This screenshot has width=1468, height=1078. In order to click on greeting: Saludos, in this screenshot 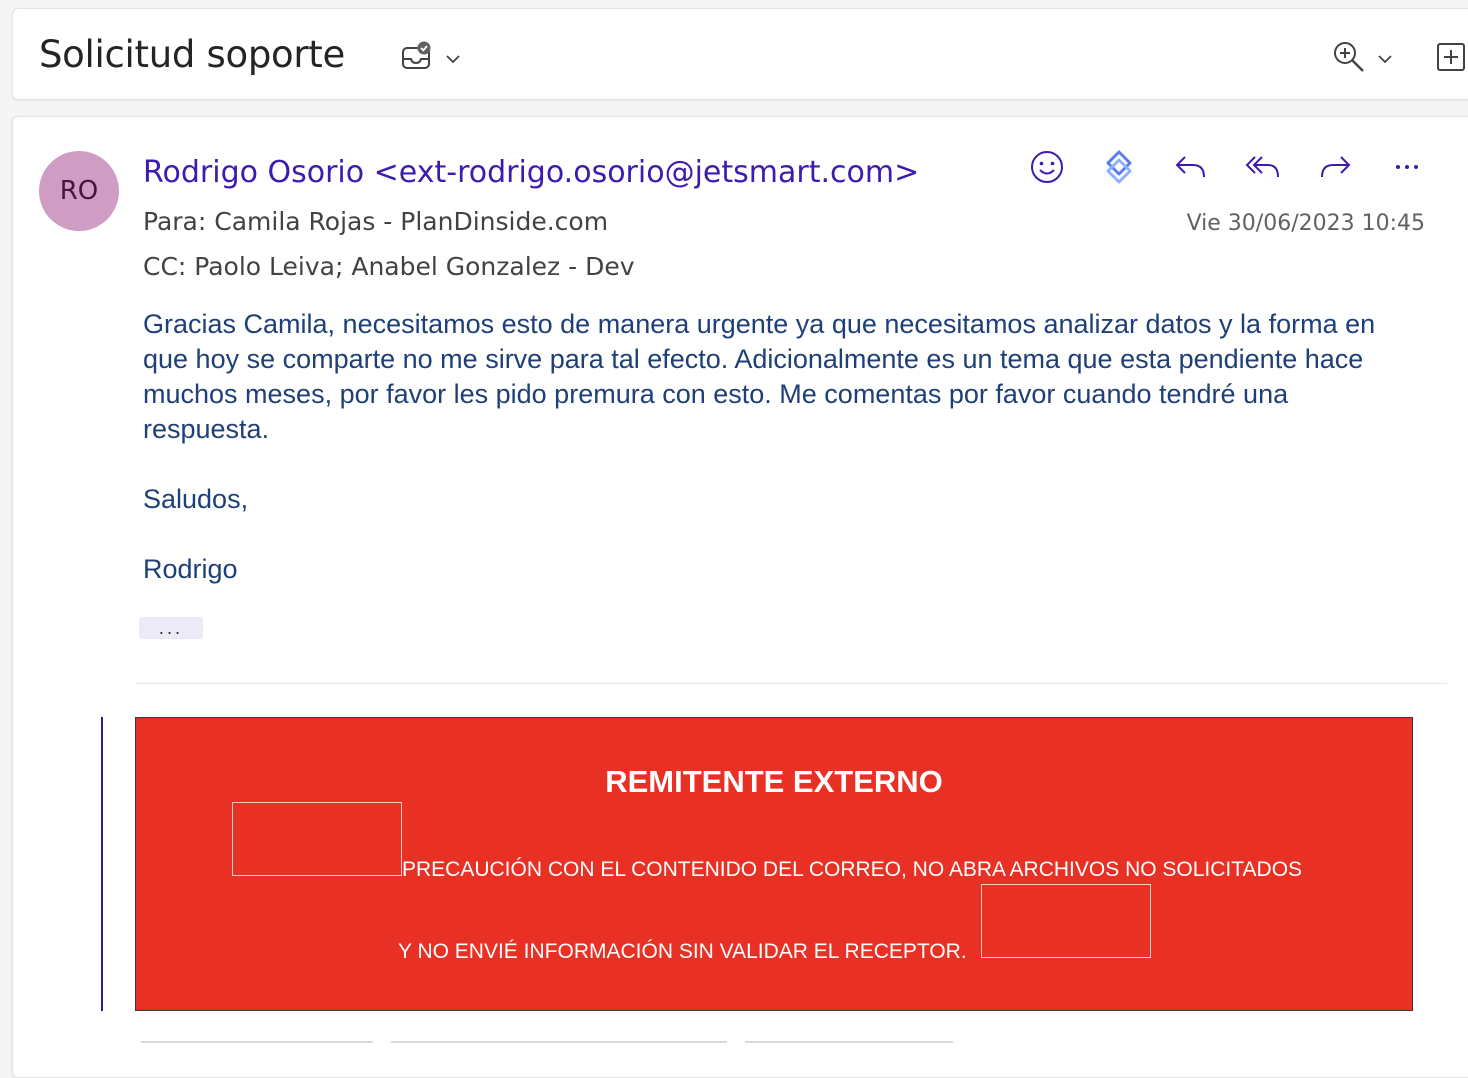, I will do `click(196, 499)`.